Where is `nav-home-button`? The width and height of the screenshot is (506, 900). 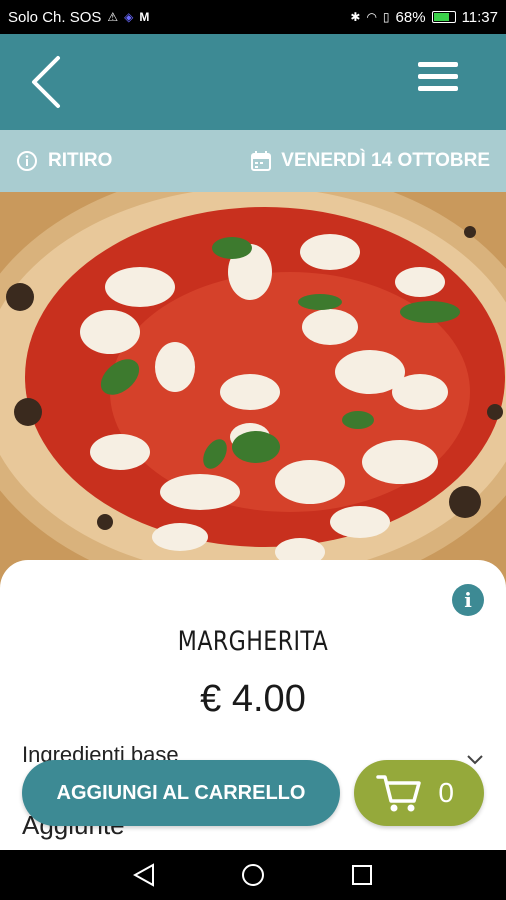 nav-home-button is located at coordinates (253, 875).